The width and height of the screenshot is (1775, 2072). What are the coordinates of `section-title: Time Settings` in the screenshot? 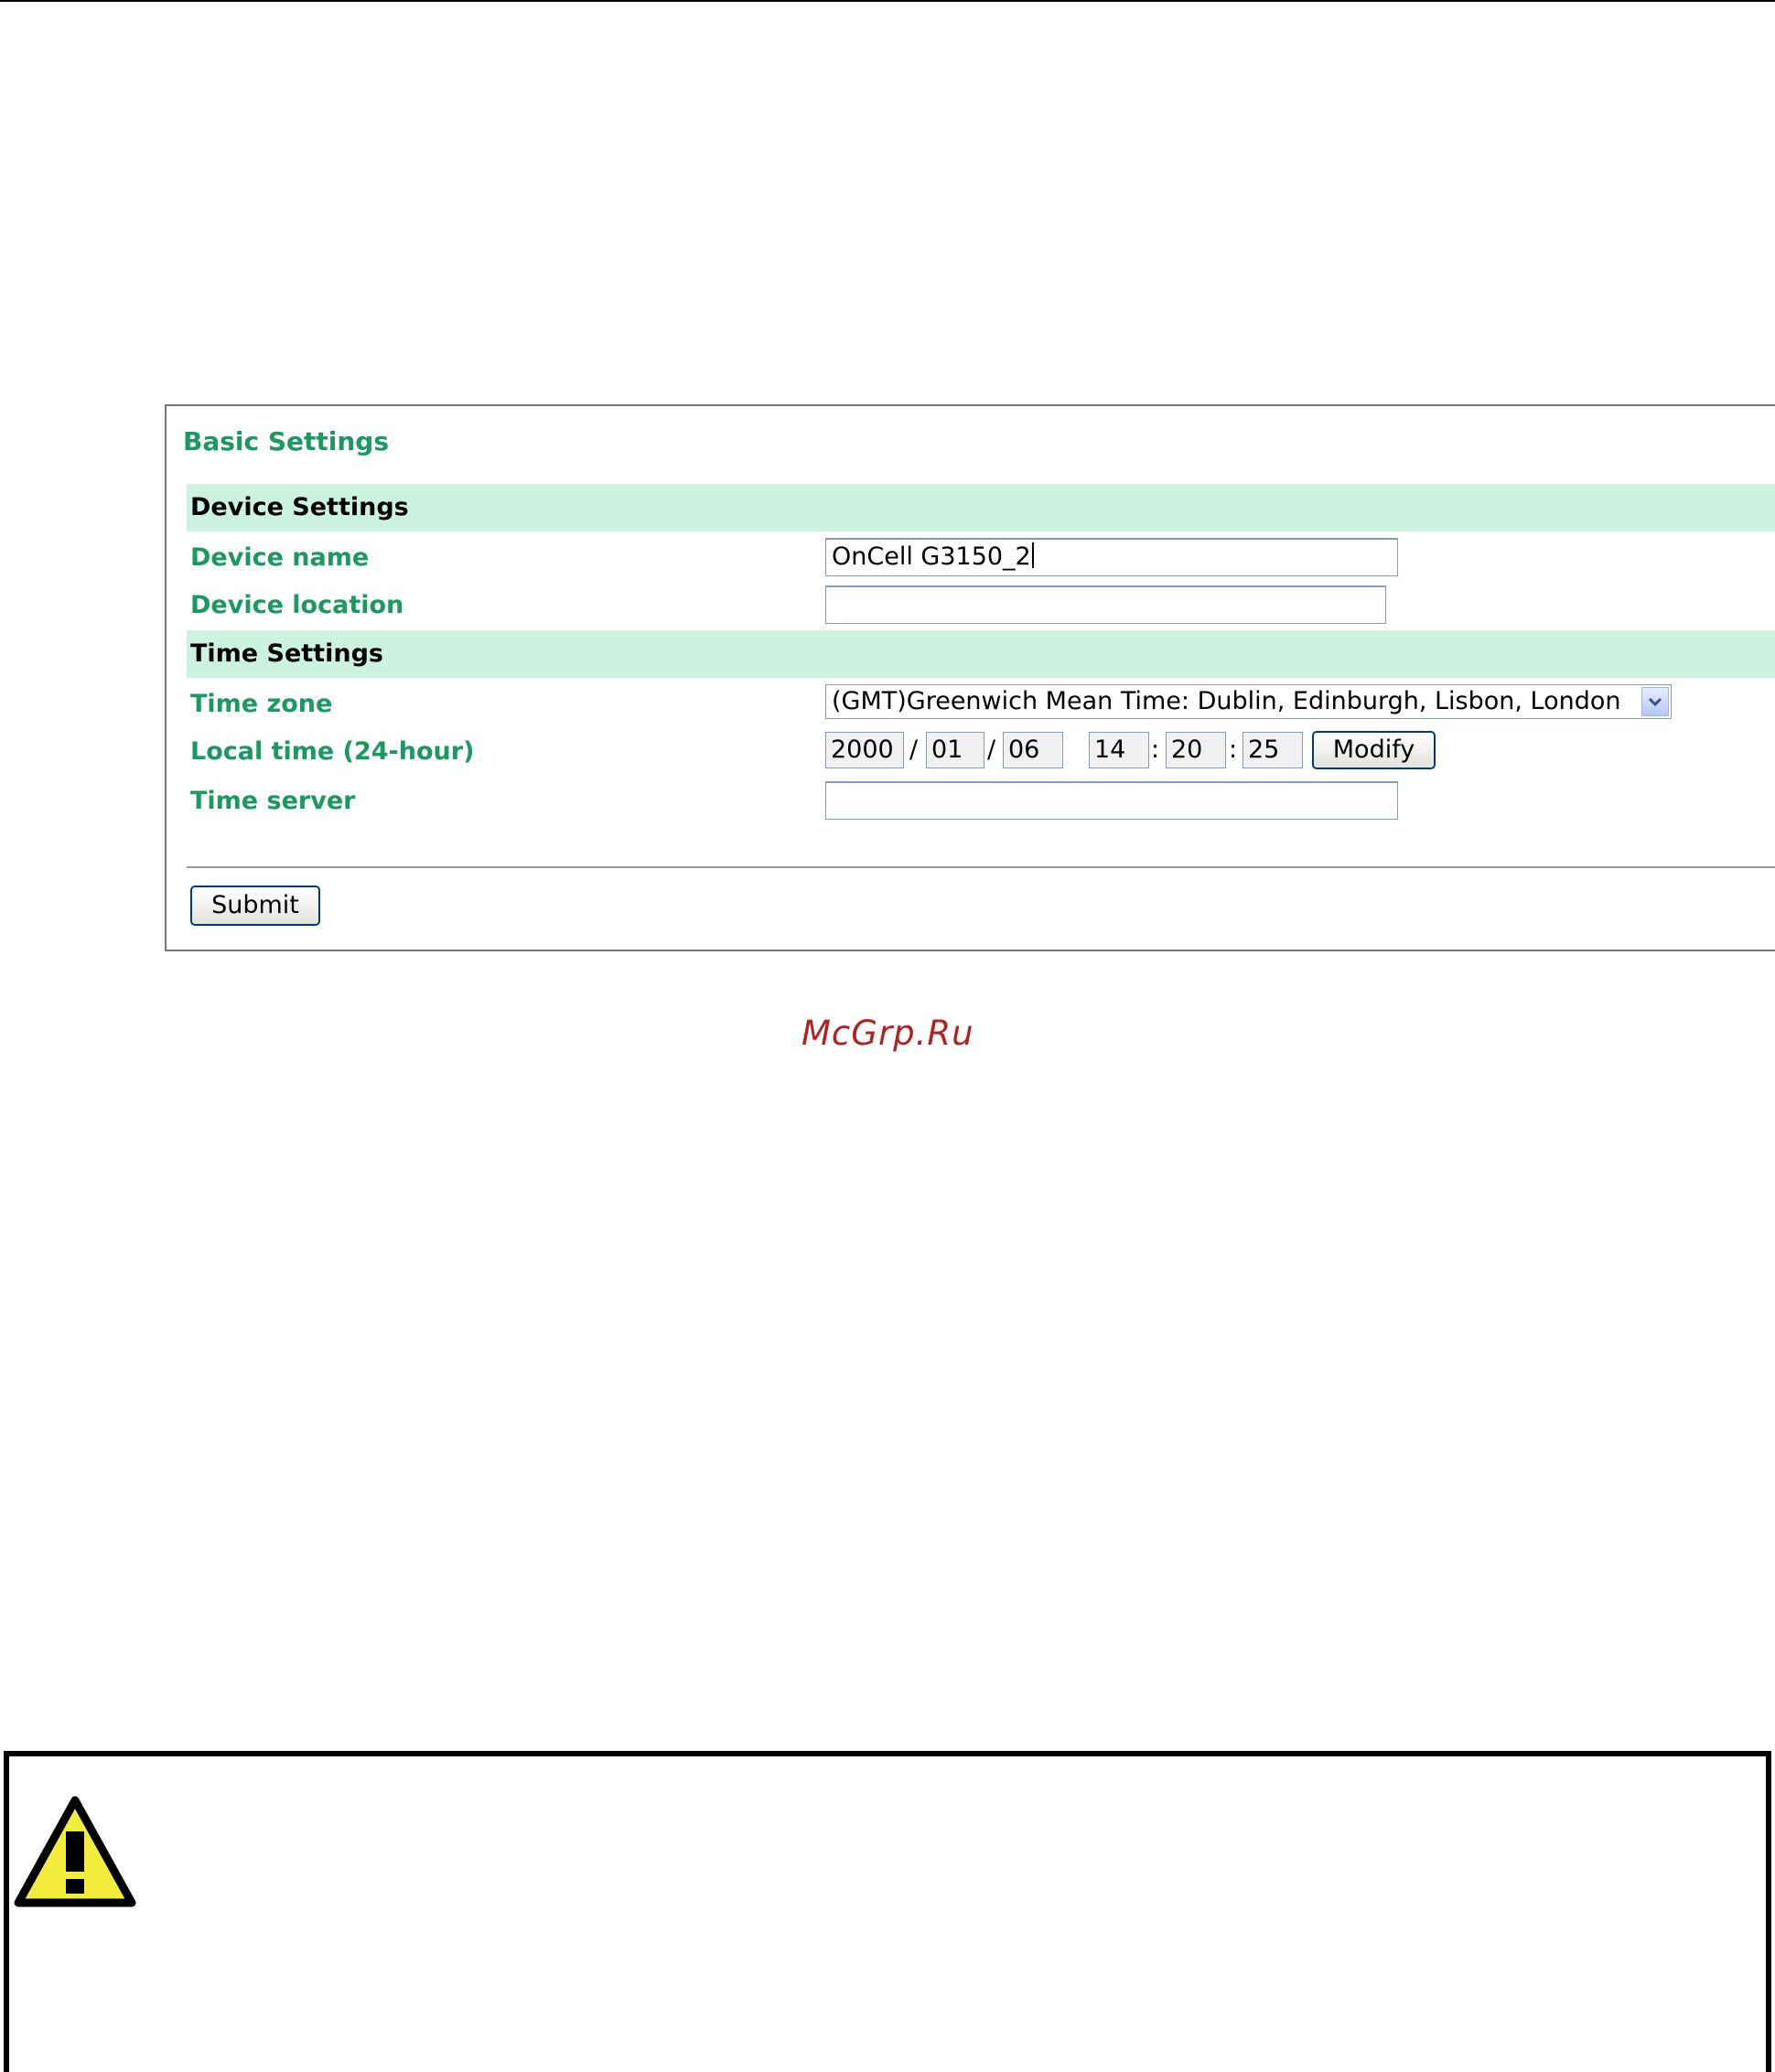 It's located at (286, 653).